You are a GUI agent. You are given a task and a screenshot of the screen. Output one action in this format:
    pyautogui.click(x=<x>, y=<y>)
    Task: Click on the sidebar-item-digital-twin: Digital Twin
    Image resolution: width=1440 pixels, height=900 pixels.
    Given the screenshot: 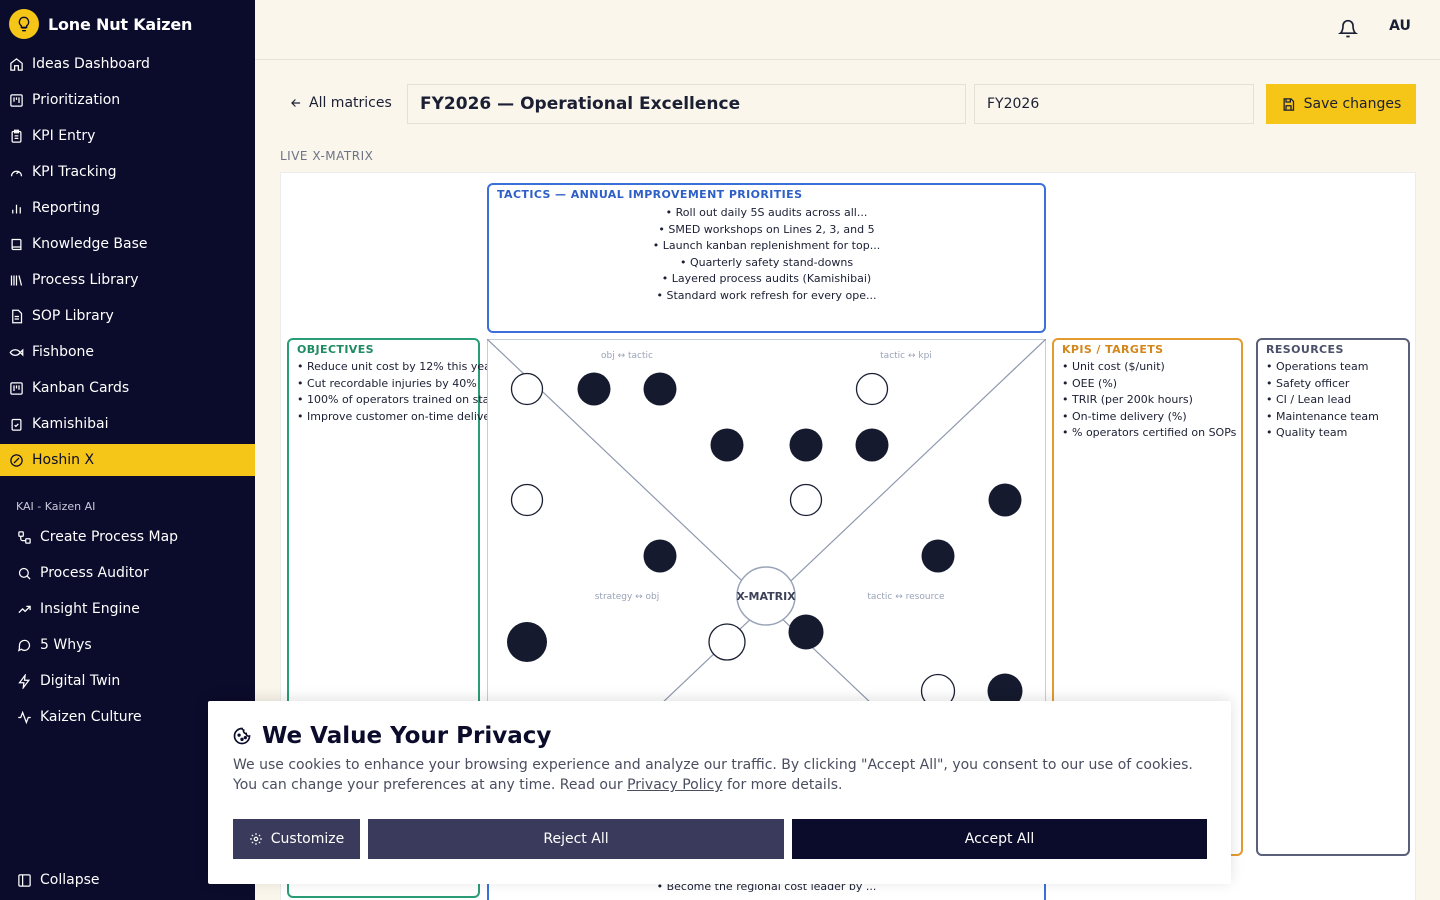 What is the action you would take?
    pyautogui.click(x=127, y=681)
    